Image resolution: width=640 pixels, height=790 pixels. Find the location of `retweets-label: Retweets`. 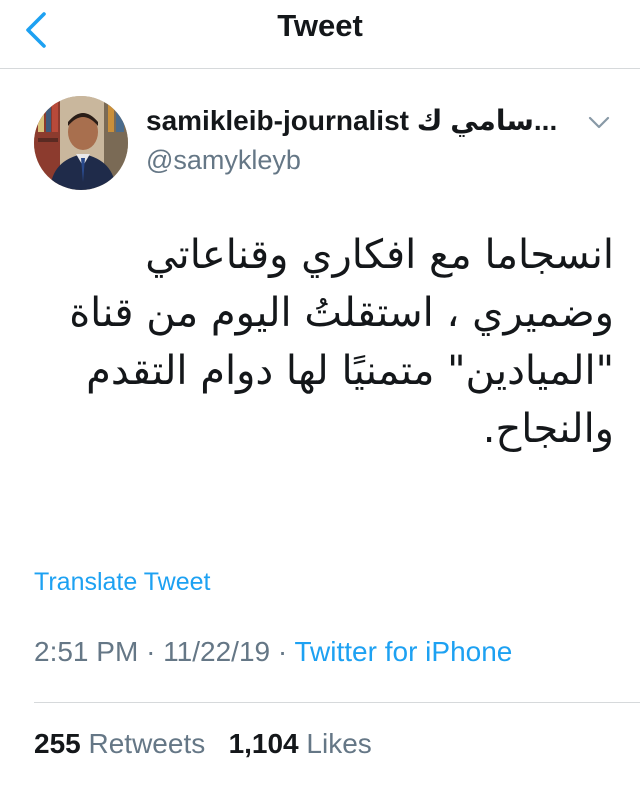

retweets-label: Retweets is located at coordinates (147, 743).